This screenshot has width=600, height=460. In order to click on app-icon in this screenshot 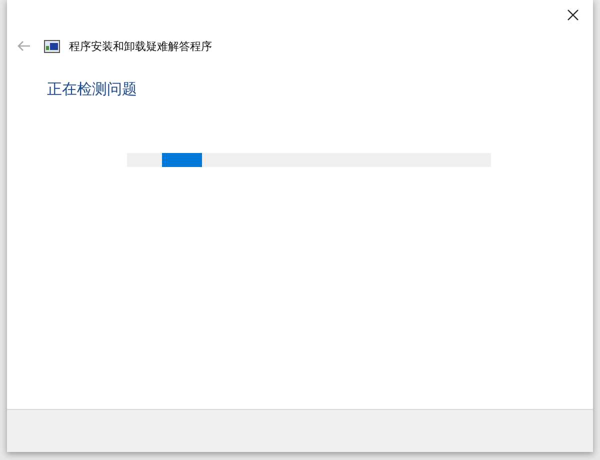, I will do `click(52, 46)`.